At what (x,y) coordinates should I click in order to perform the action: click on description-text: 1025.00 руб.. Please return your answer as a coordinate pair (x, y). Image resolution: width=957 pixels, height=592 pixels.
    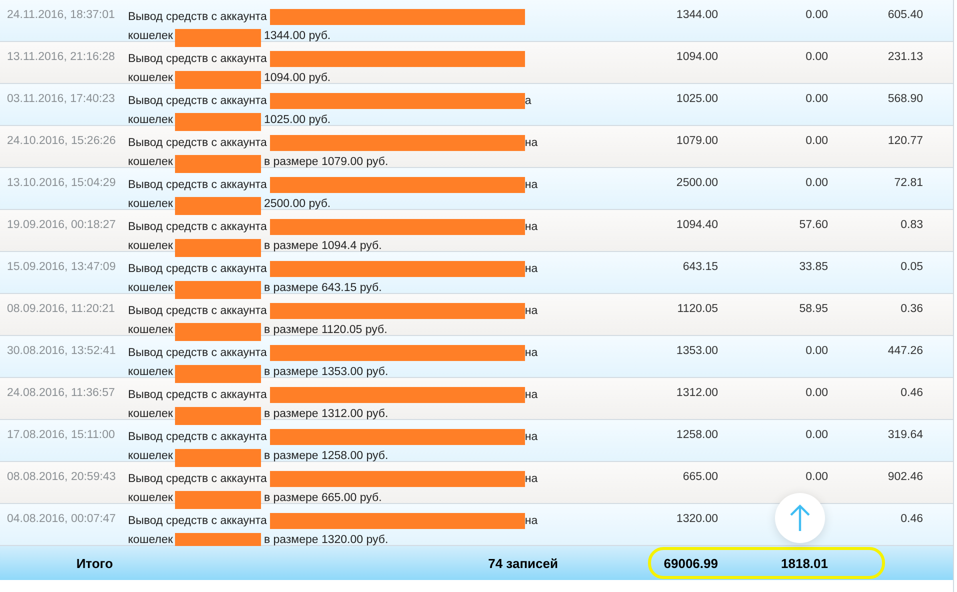
    Looking at the image, I should click on (297, 120).